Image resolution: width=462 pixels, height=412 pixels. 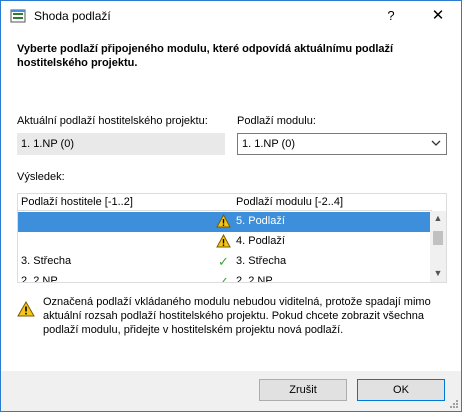 What do you see at coordinates (260, 241) in the screenshot?
I see `module-cell: 4. Podlaží` at bounding box center [260, 241].